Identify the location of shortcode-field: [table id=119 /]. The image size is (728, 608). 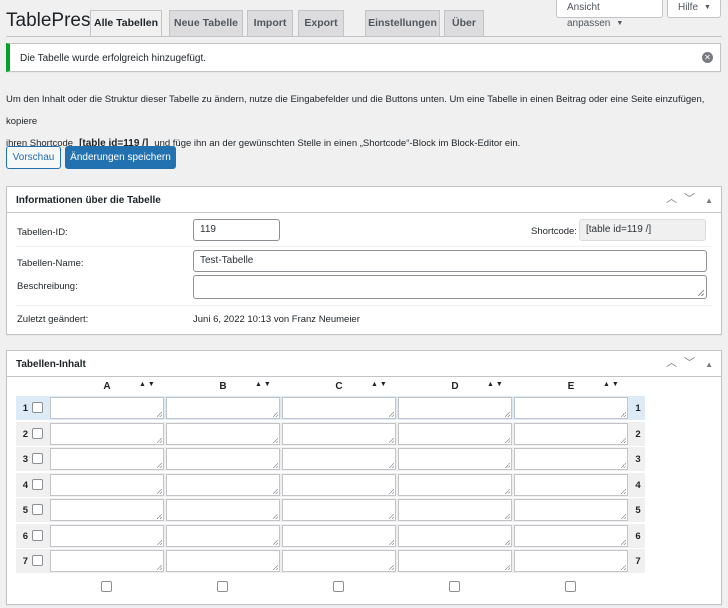
(642, 230).